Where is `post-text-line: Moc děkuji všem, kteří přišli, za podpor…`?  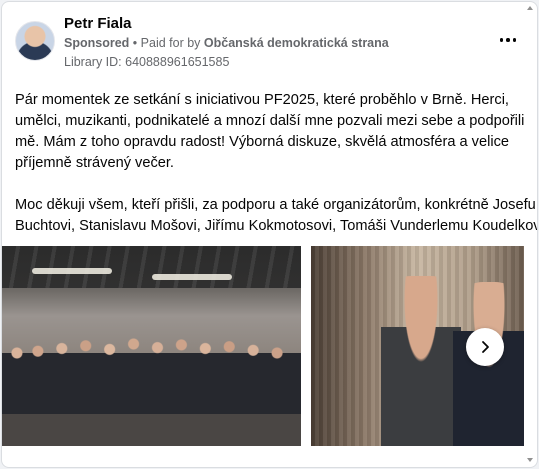 post-text-line: Moc děkuji všem, kteří přišli, za podpor… is located at coordinates (275, 205).